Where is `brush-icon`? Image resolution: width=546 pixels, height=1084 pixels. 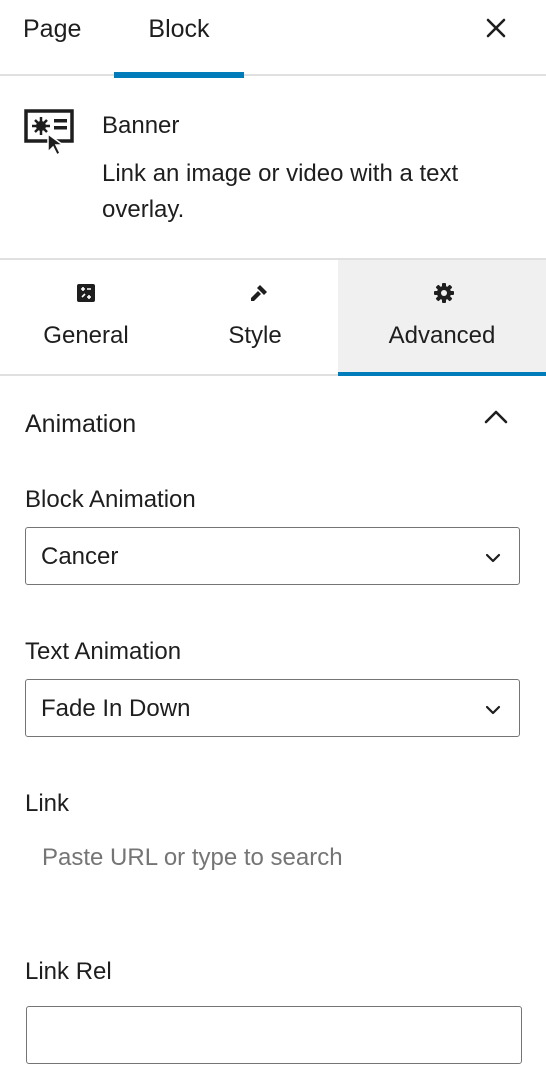 brush-icon is located at coordinates (259, 293).